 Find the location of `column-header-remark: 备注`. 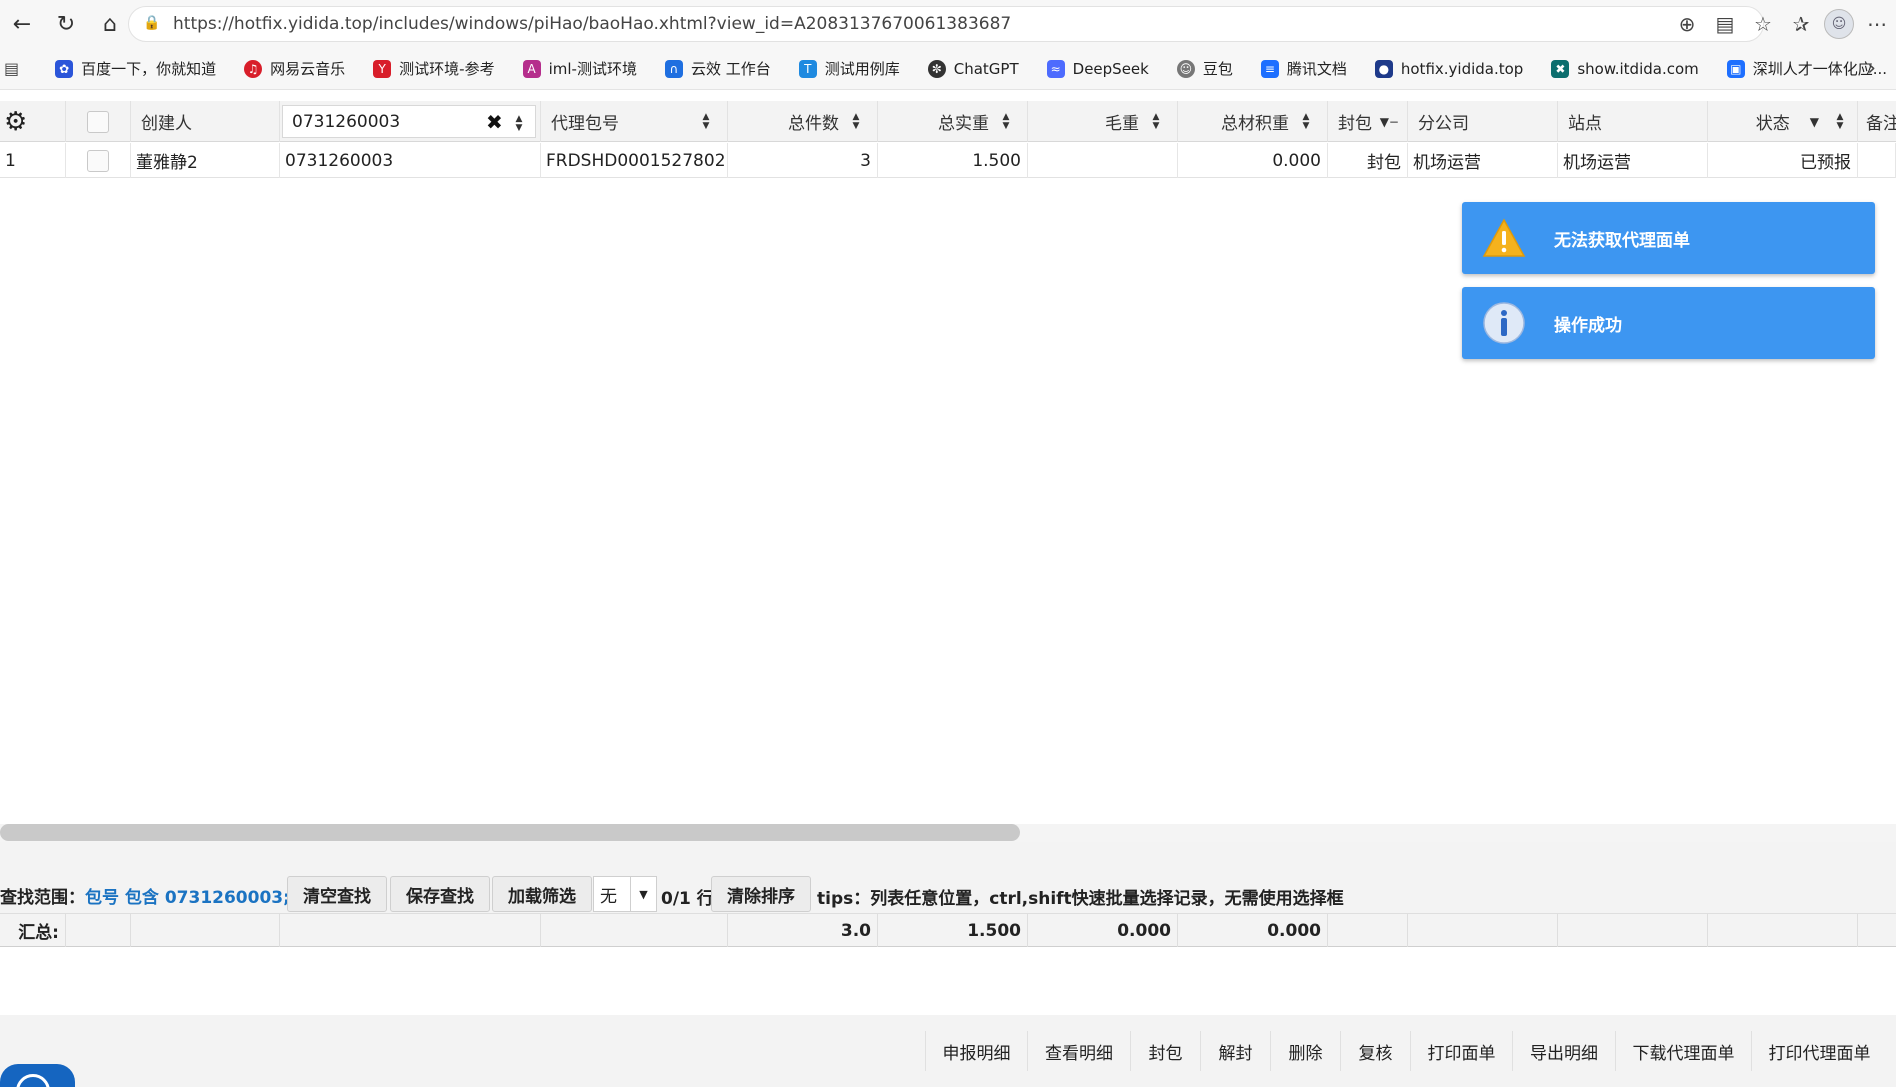

column-header-remark: 备注 is located at coordinates (1877, 121).